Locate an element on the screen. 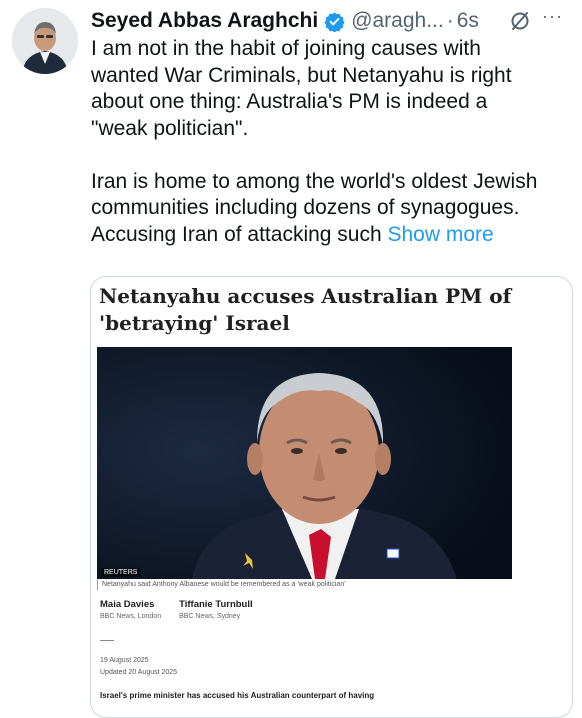 This screenshot has width=582, height=718. published-date: 19 August 2025 is located at coordinates (124, 660).